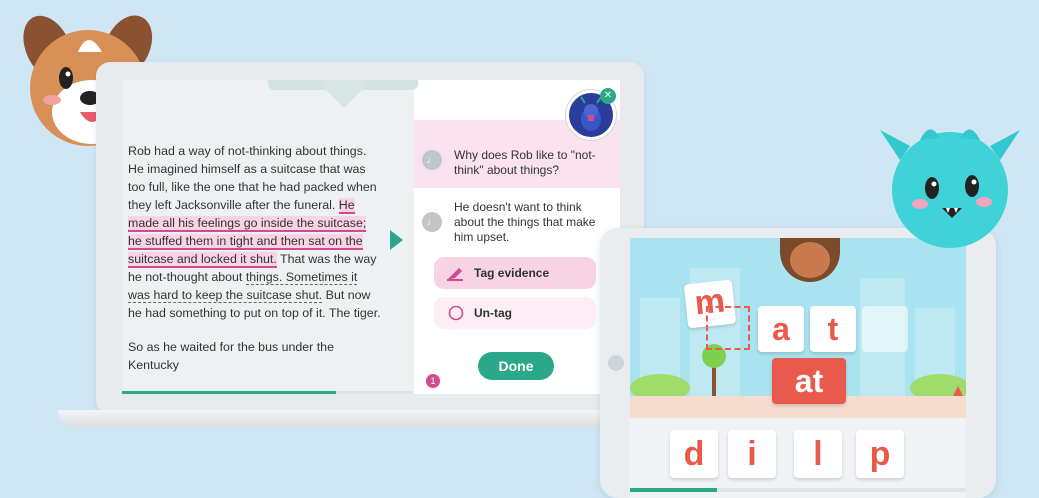 This screenshot has height=498, width=1039. I want to click on notification-badge: 1, so click(433, 381).